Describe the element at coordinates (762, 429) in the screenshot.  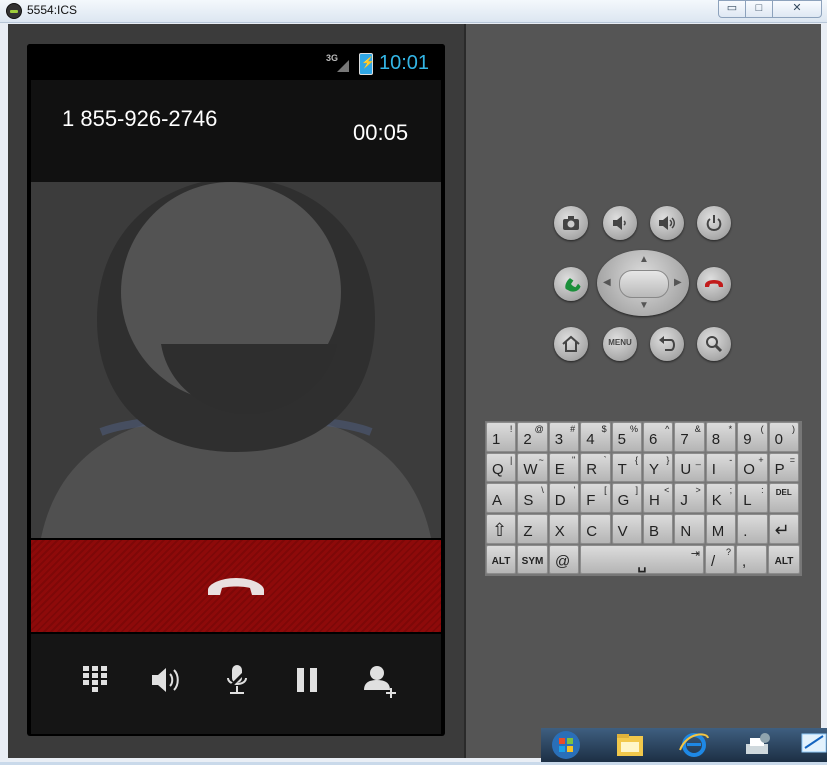
I see `key-alt-label: (` at that location.